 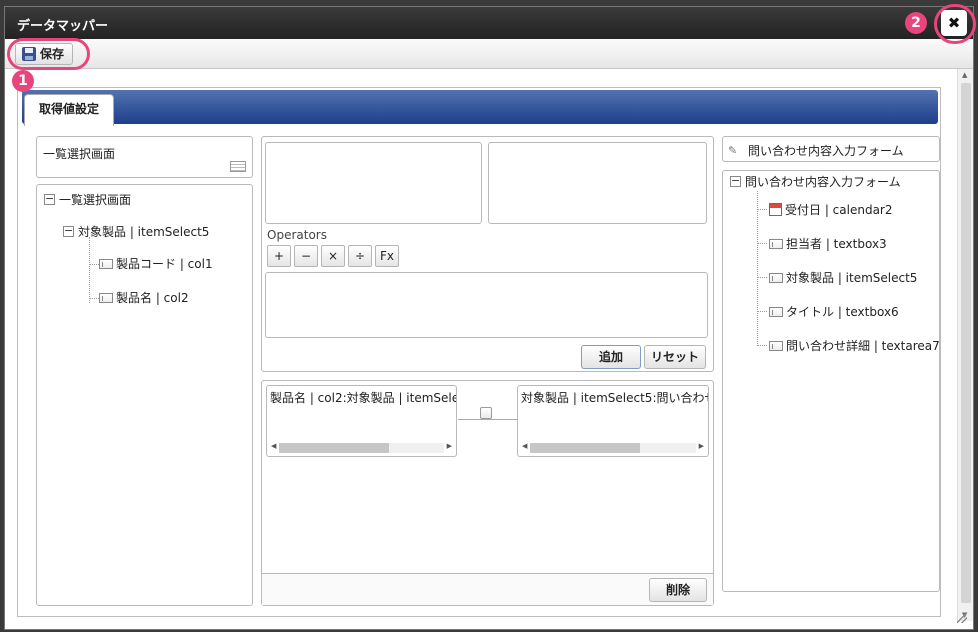 What do you see at coordinates (297, 235) in the screenshot?
I see `operators-label: Operators` at bounding box center [297, 235].